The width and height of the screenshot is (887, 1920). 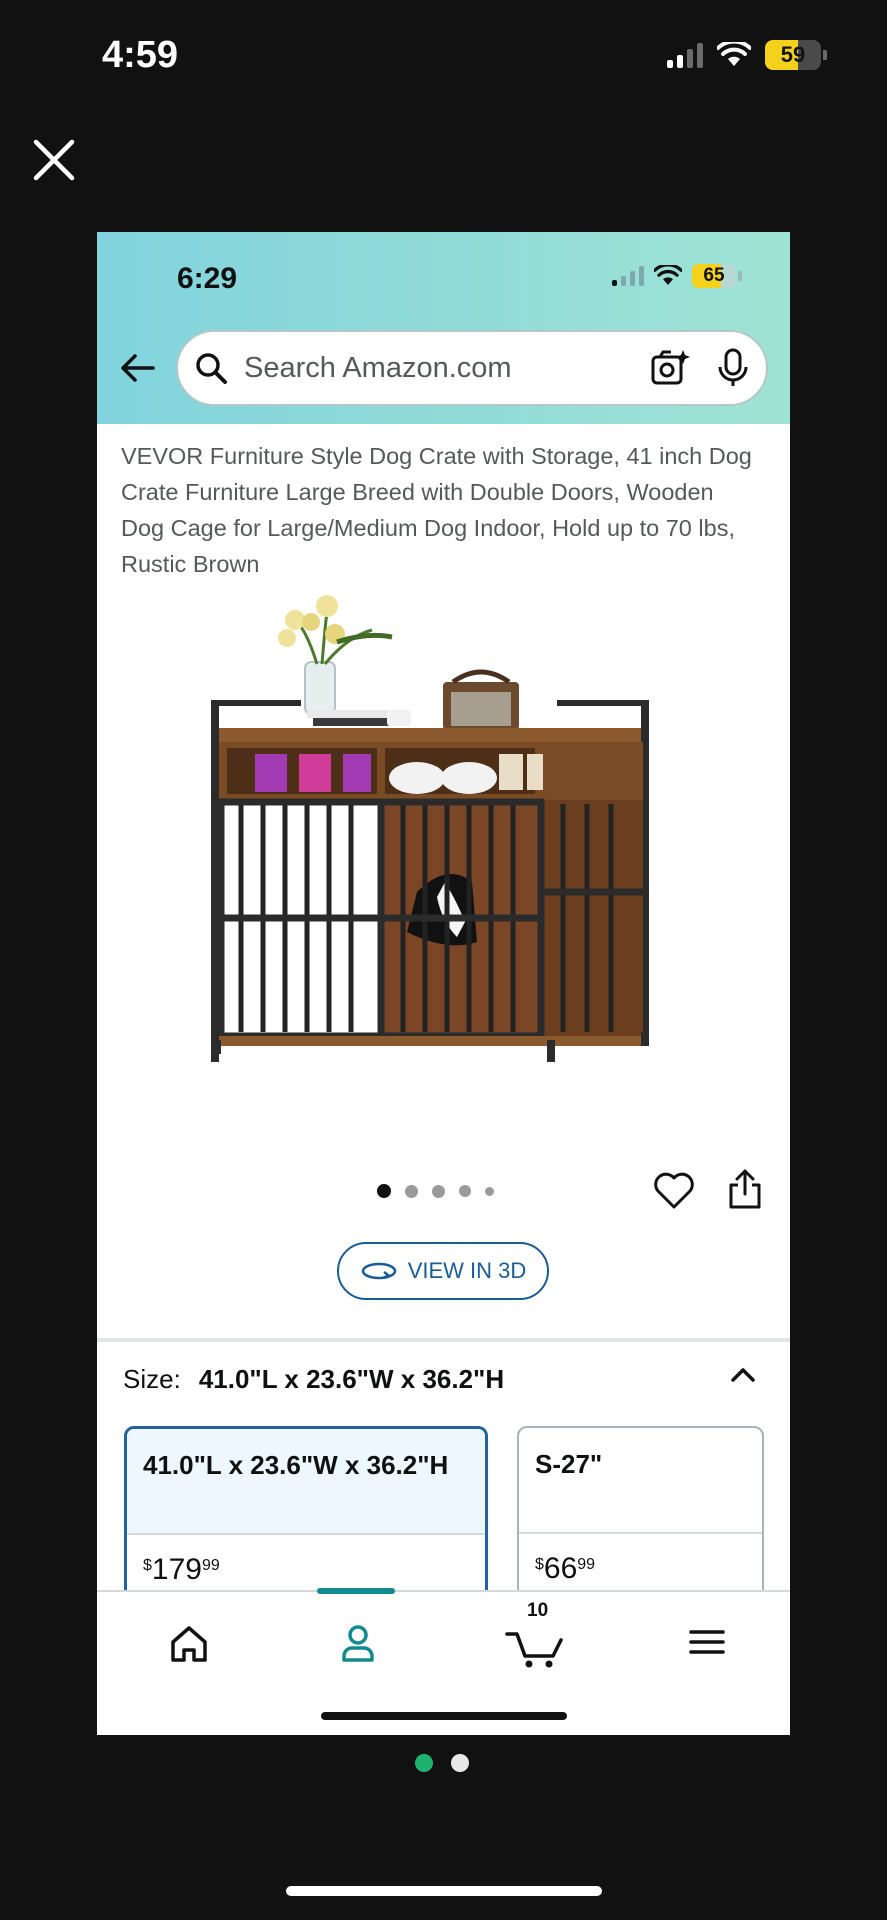 I want to click on size-label: Size:, so click(x=152, y=1379).